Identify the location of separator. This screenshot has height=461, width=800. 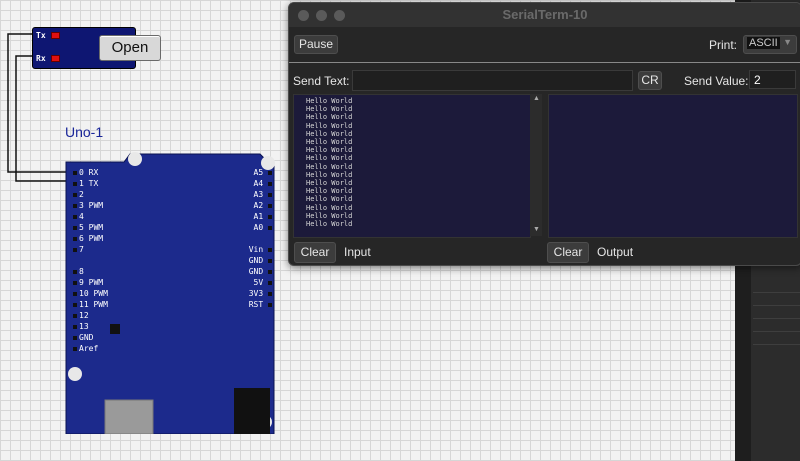
(544, 62).